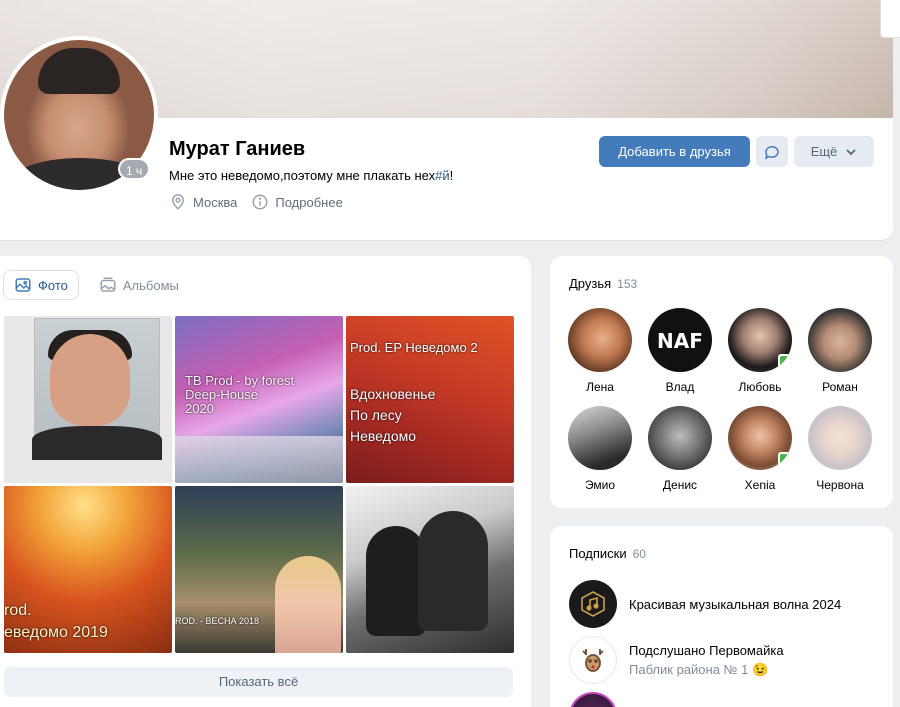 The width and height of the screenshot is (900, 707). I want to click on friend-name: Влад, so click(680, 387).